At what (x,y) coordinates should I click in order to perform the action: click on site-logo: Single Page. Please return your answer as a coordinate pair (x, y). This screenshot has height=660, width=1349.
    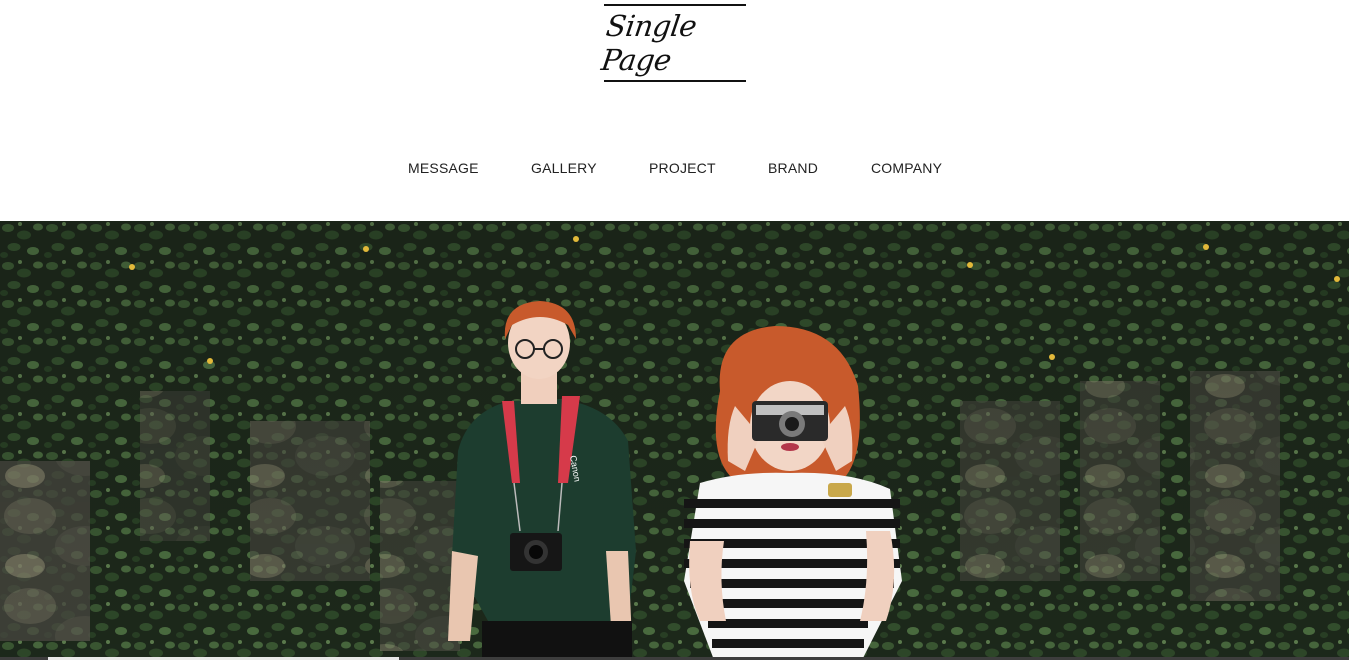
    Looking at the image, I should click on (672, 43).